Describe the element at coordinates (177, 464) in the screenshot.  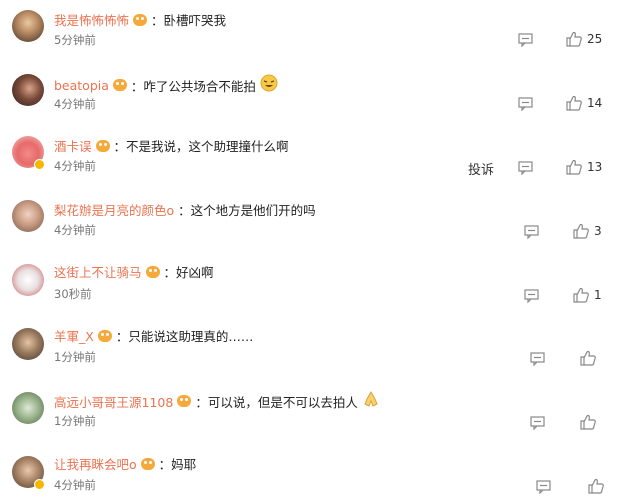
I see `comment-text: ：妈耶` at that location.